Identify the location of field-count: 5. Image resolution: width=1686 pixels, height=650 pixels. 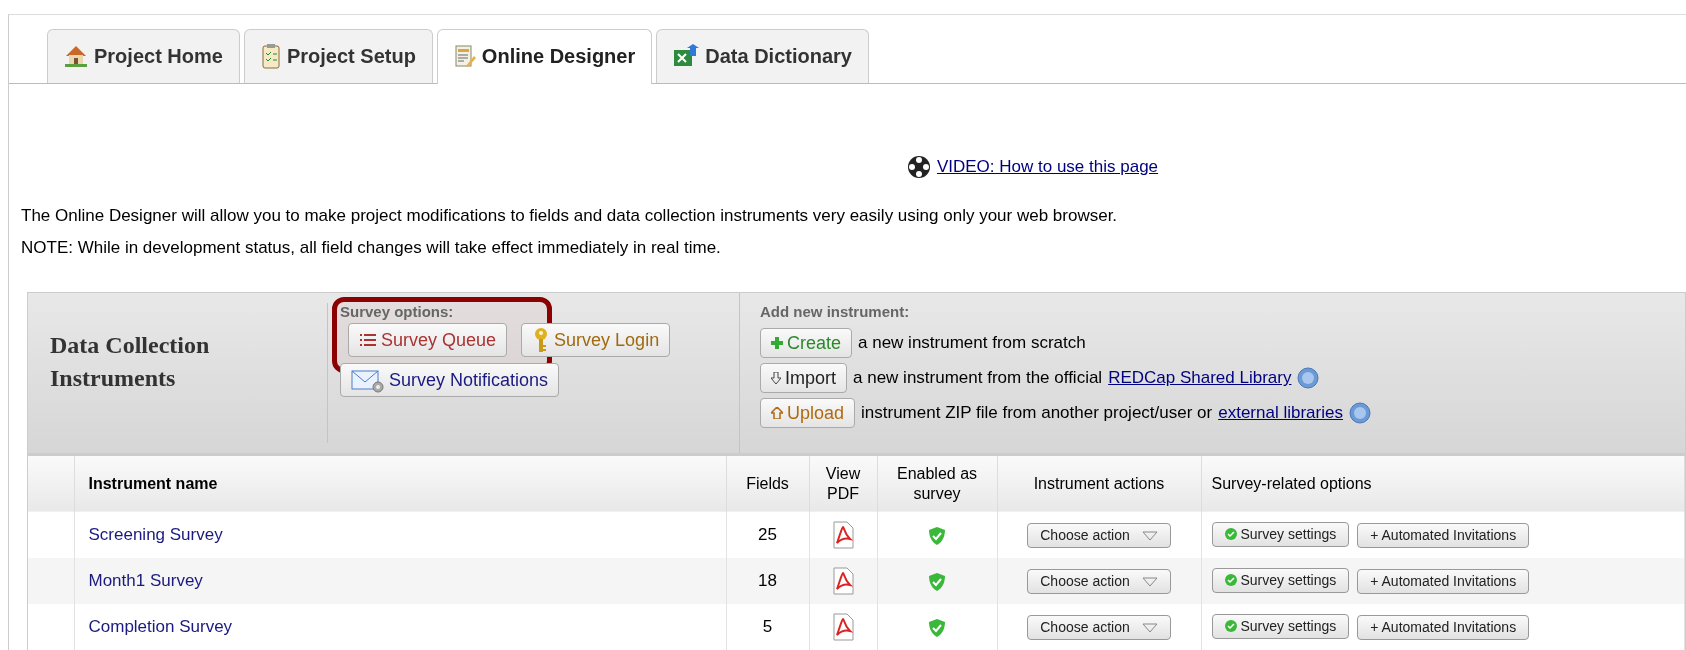
(767, 627).